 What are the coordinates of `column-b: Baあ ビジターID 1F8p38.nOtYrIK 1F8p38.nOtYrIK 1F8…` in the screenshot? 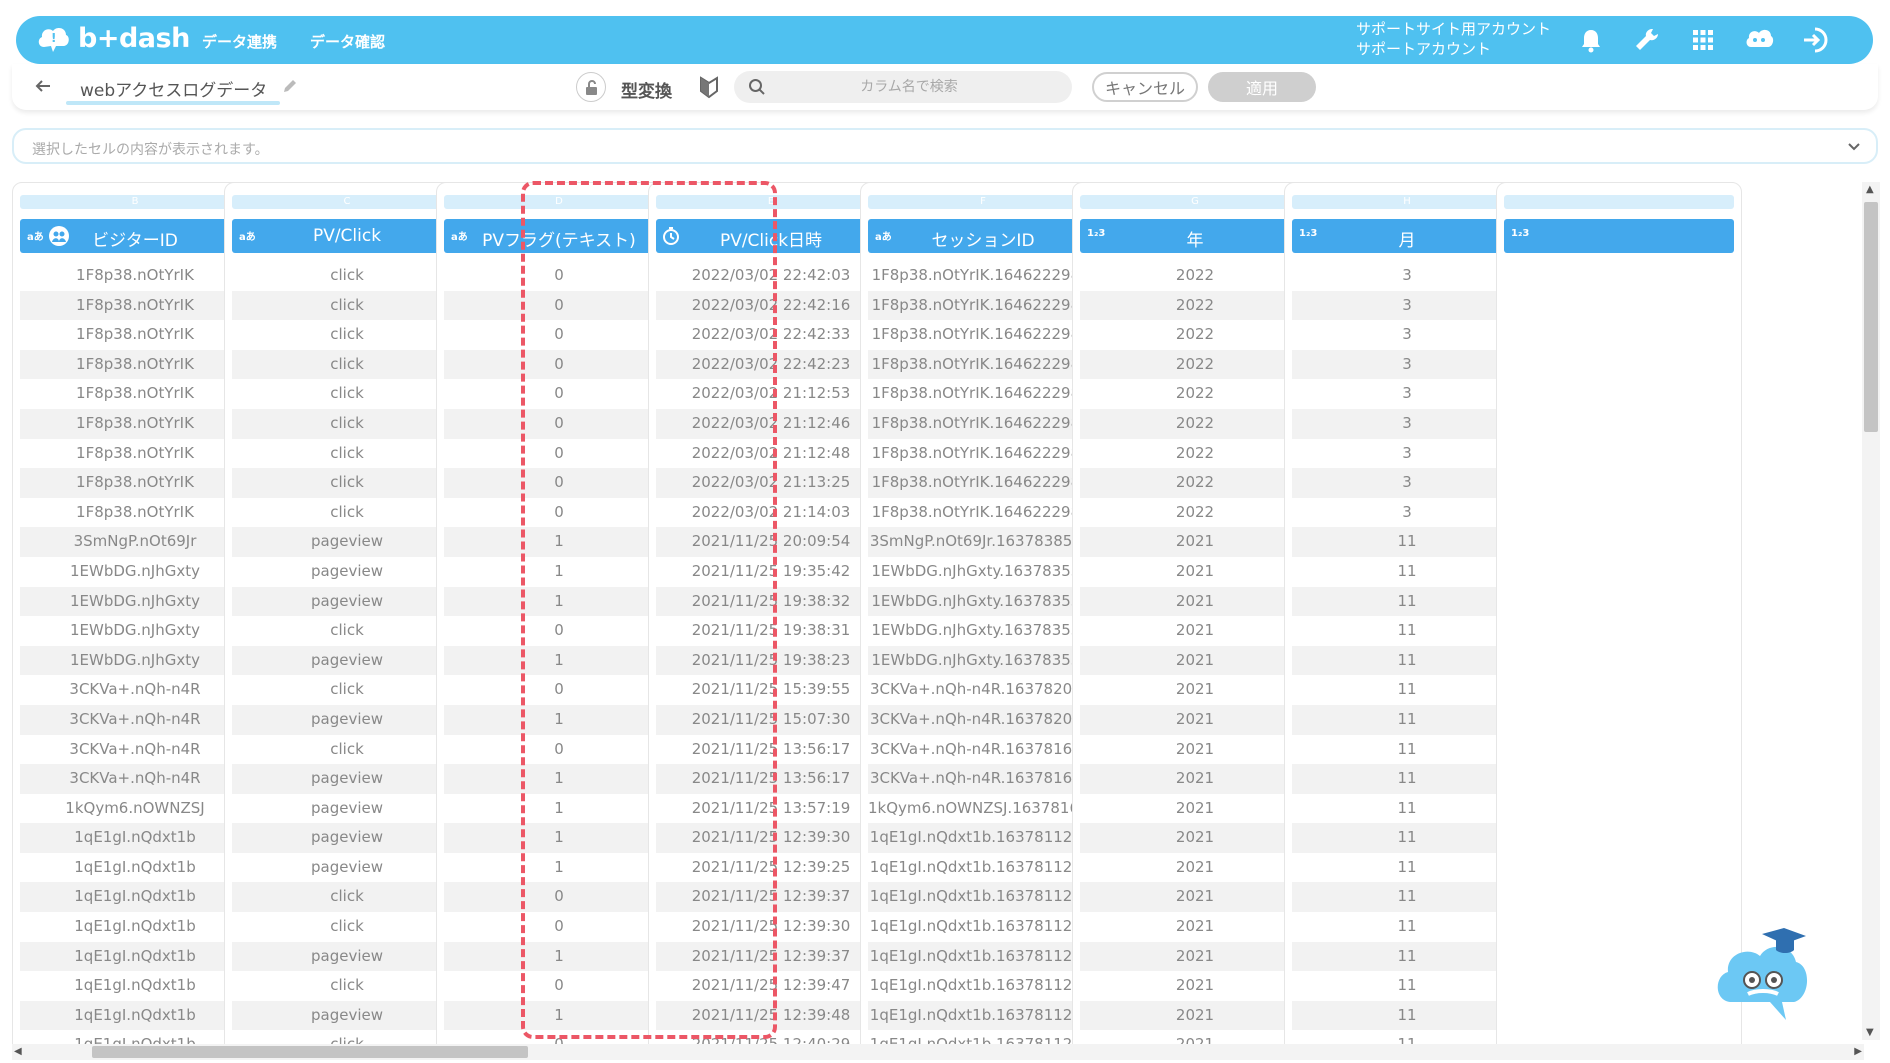 It's located at (135, 615).